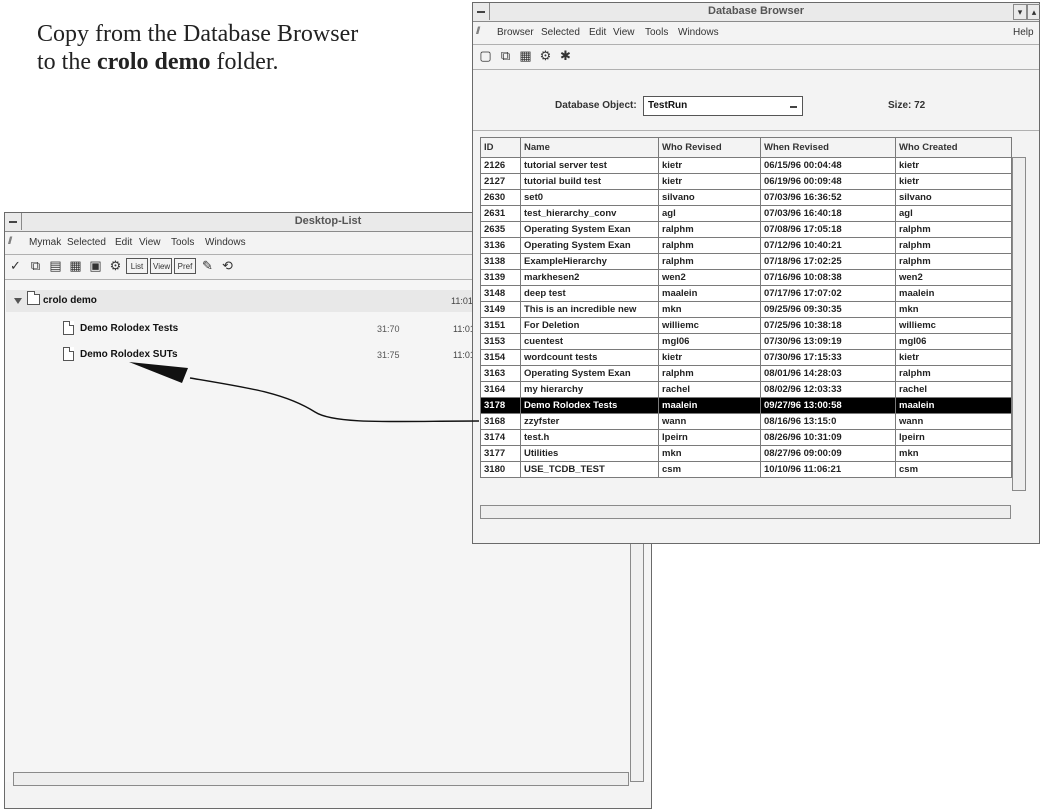 The width and height of the screenshot is (1040, 811). I want to click on column-header-who-revised: Who Revised, so click(709, 147).